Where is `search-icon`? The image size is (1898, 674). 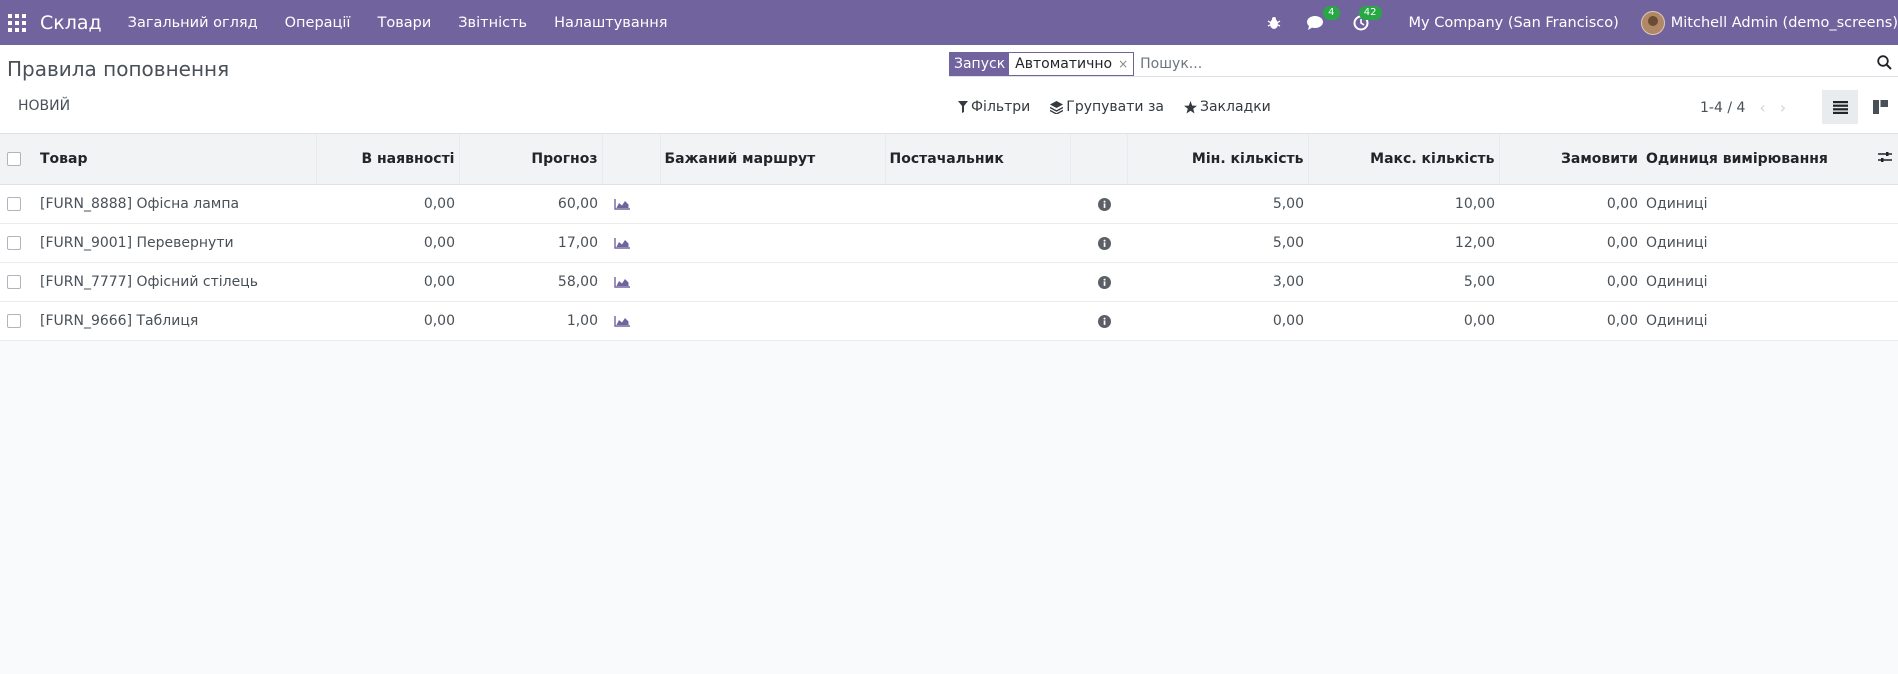
search-icon is located at coordinates (1884, 64).